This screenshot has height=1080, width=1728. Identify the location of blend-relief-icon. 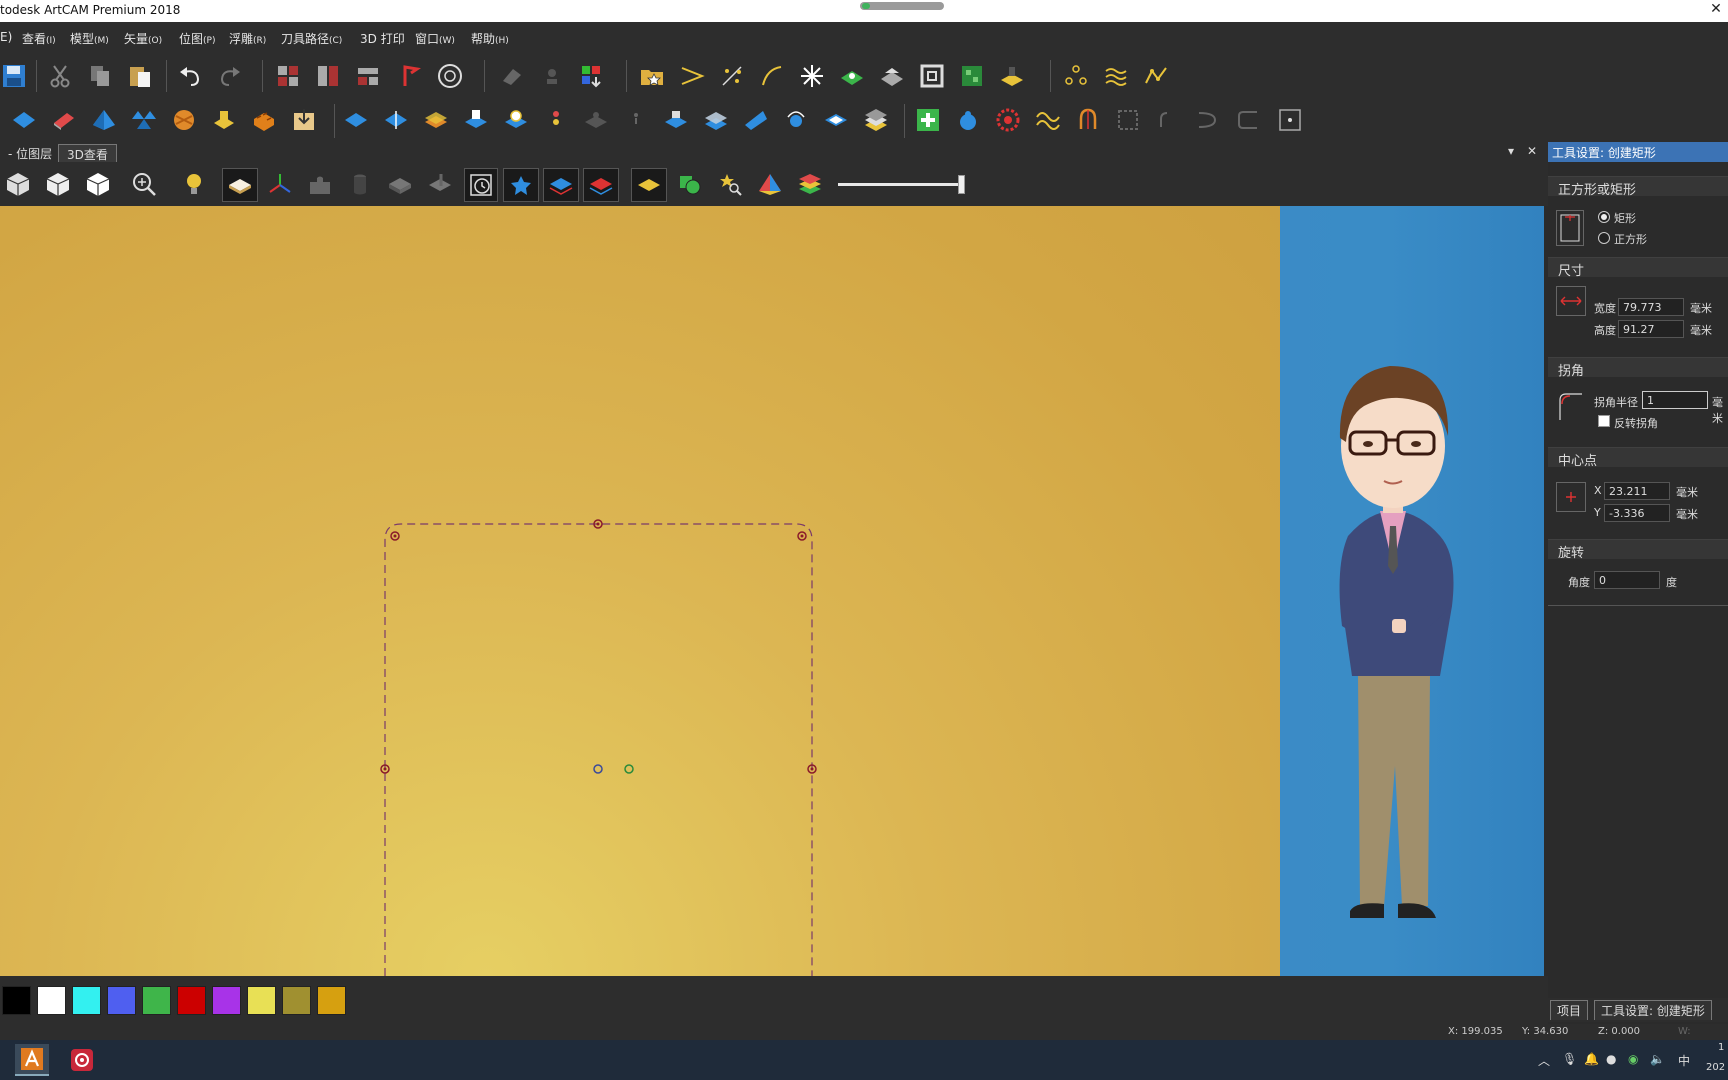
(968, 120).